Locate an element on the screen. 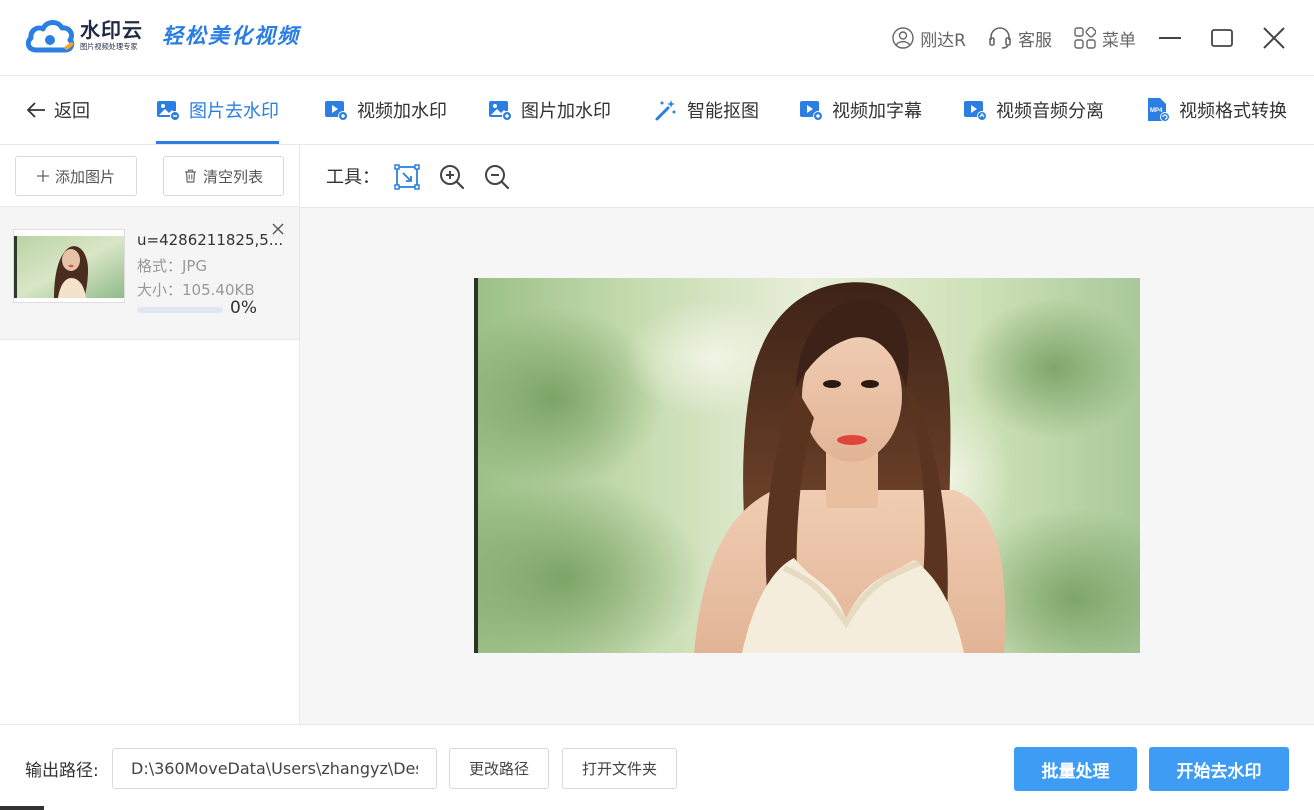 The height and width of the screenshot is (810, 1314). zoom-out-button is located at coordinates (497, 177).